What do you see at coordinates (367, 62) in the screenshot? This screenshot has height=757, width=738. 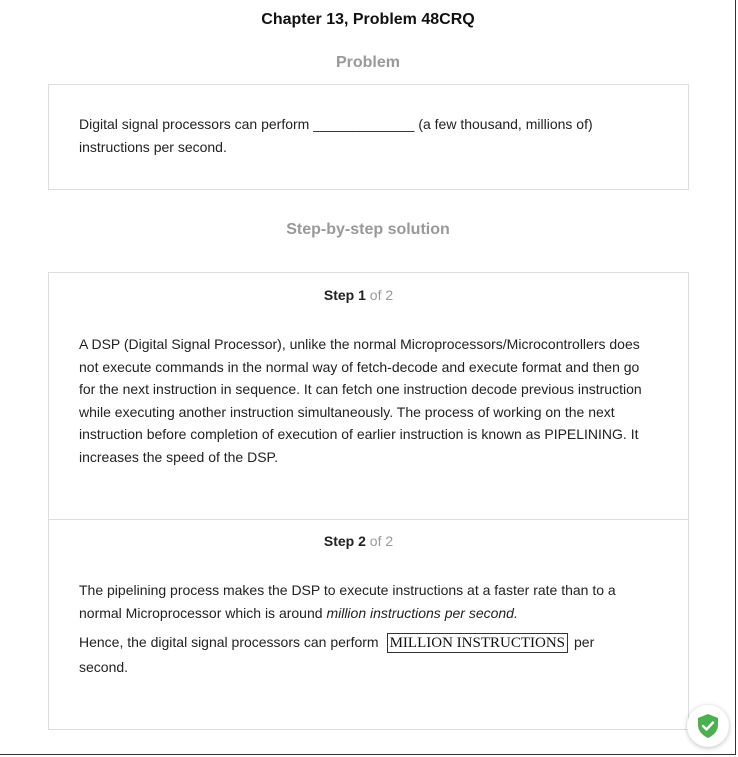 I see `problem-heading: Problem` at bounding box center [367, 62].